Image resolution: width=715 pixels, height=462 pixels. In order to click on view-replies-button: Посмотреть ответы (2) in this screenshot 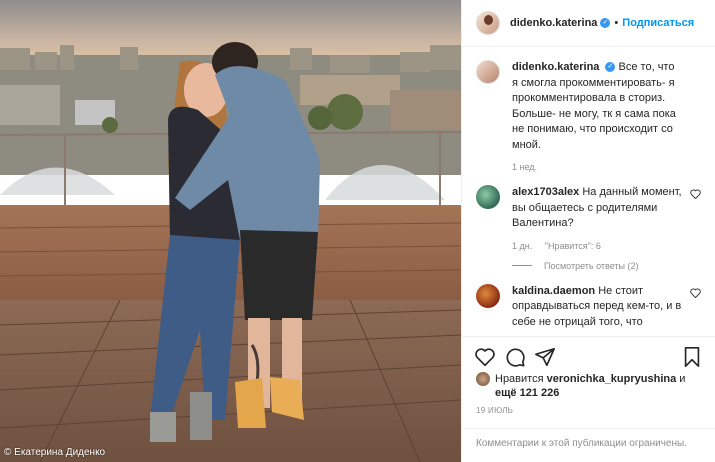, I will do `click(597, 266)`.